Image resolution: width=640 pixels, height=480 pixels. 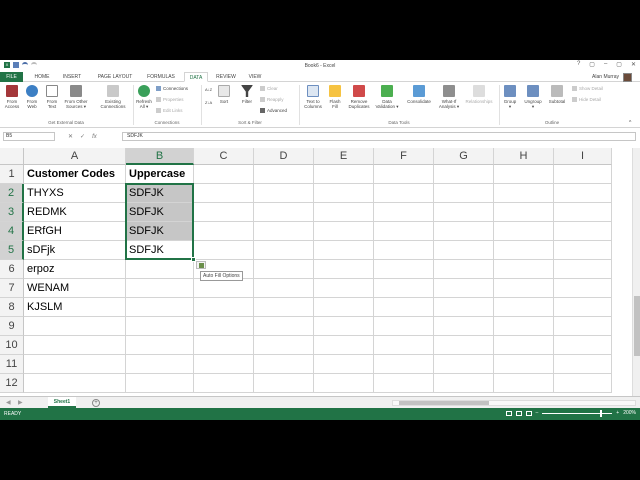 What do you see at coordinates (160, 212) in the screenshot?
I see `cell-b3: SDFJK` at bounding box center [160, 212].